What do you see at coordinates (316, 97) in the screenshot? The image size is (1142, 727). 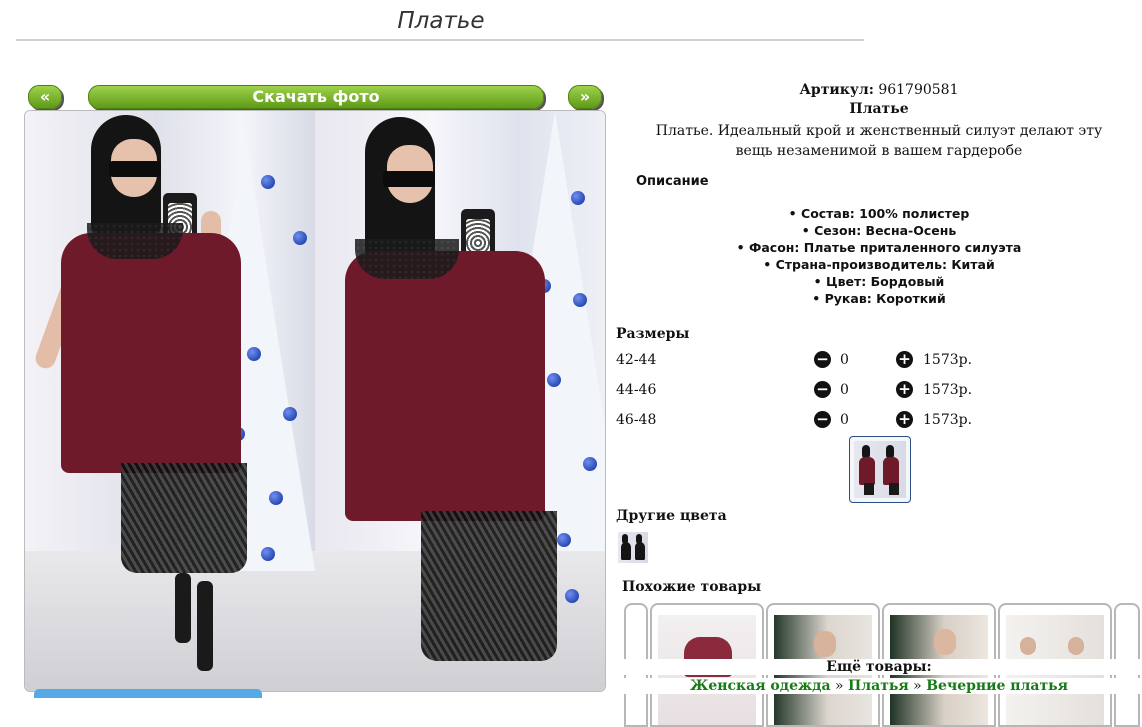 I see `download-photo-button: Скачать фото` at bounding box center [316, 97].